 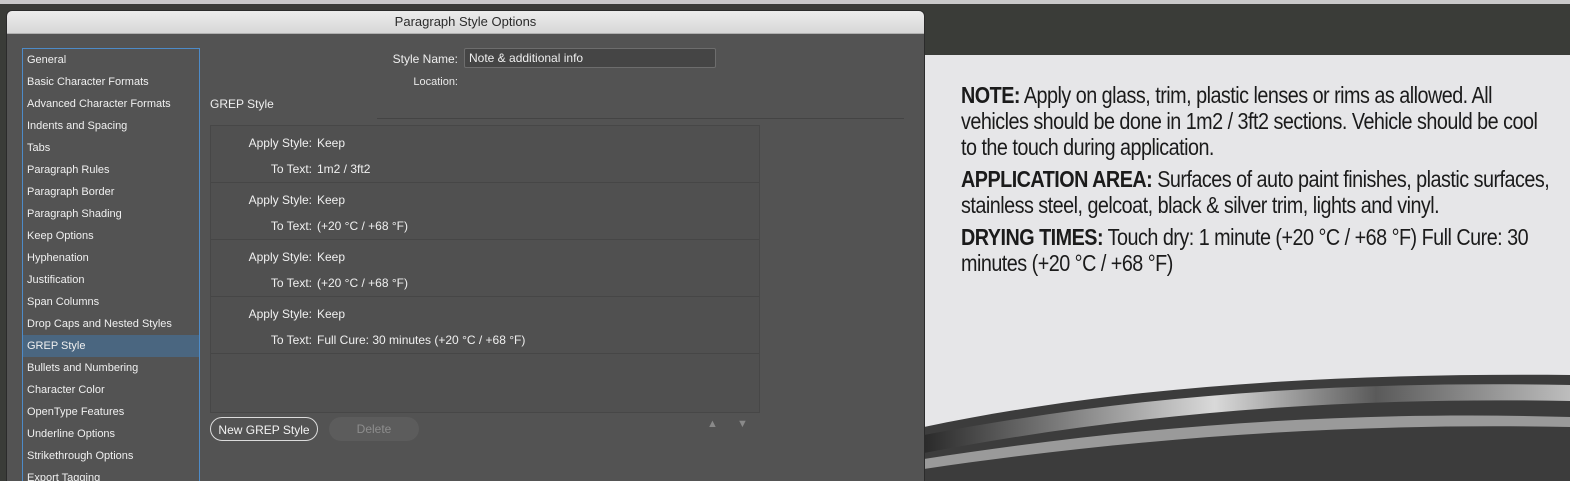 What do you see at coordinates (111, 258) in the screenshot?
I see `sidebar-item-hyphenation: Hyphenation` at bounding box center [111, 258].